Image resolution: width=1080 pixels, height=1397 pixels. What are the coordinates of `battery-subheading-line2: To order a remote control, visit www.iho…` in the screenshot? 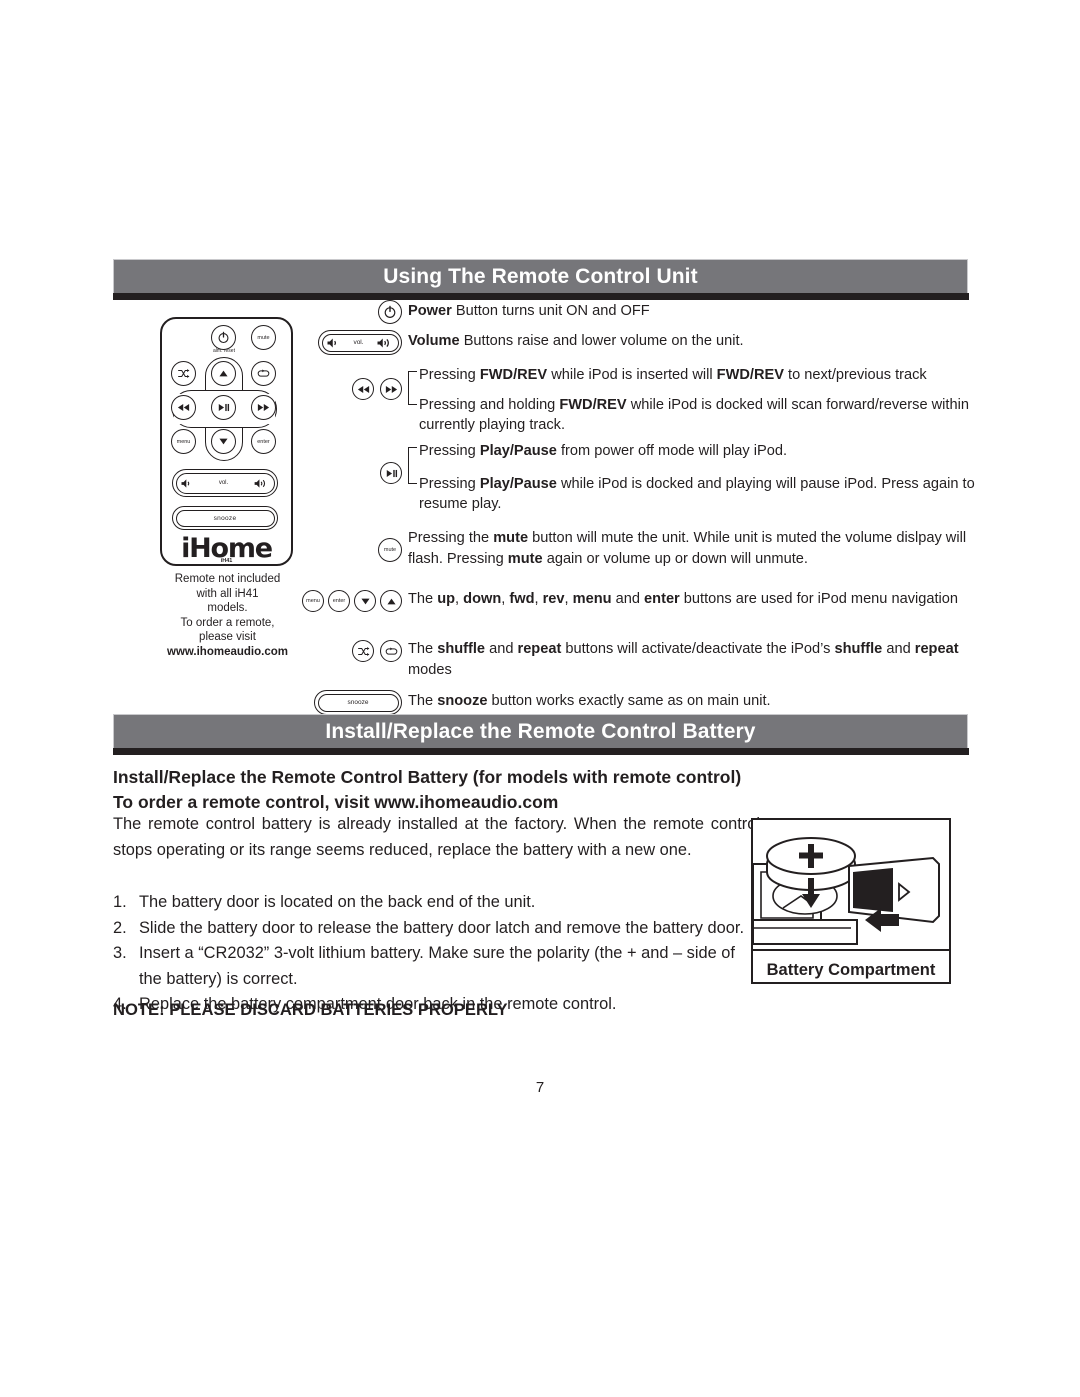 It's located at (336, 801).